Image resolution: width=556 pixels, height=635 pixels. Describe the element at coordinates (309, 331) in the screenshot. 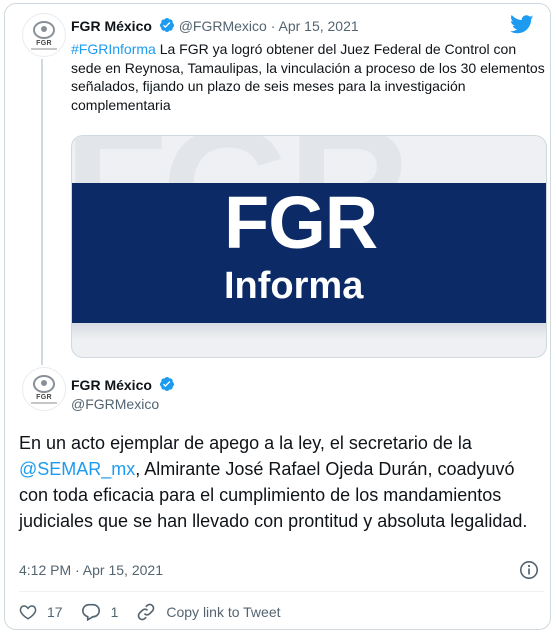

I see `media-band-shadow` at that location.